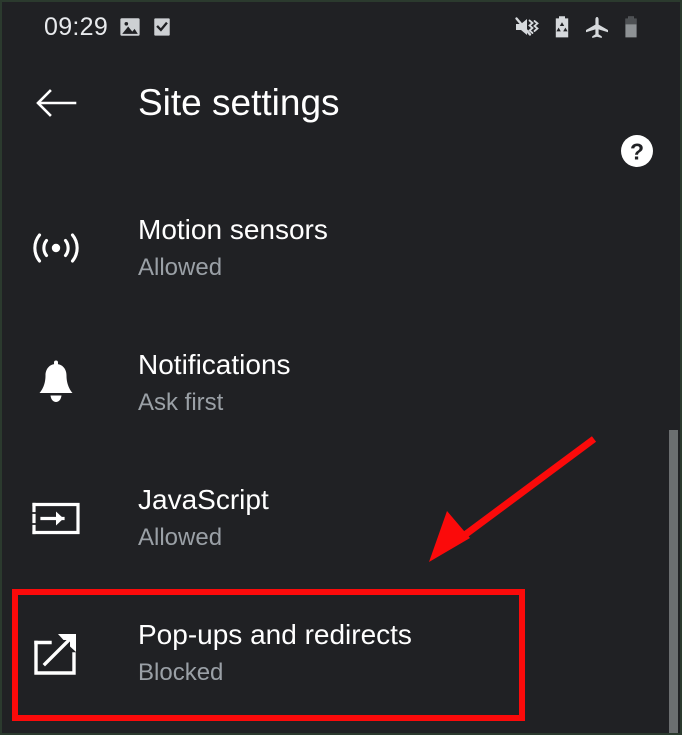  Describe the element at coordinates (203, 518) in the screenshot. I see `setting-row-text: JavaScript Allowed` at that location.